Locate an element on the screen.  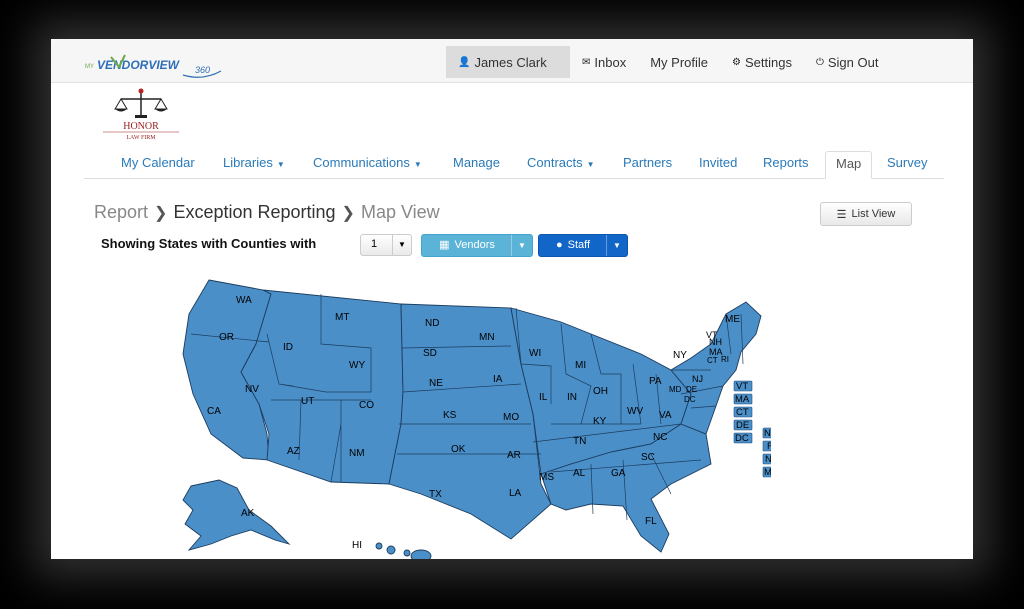
state-label: FL is located at coordinates (651, 521).